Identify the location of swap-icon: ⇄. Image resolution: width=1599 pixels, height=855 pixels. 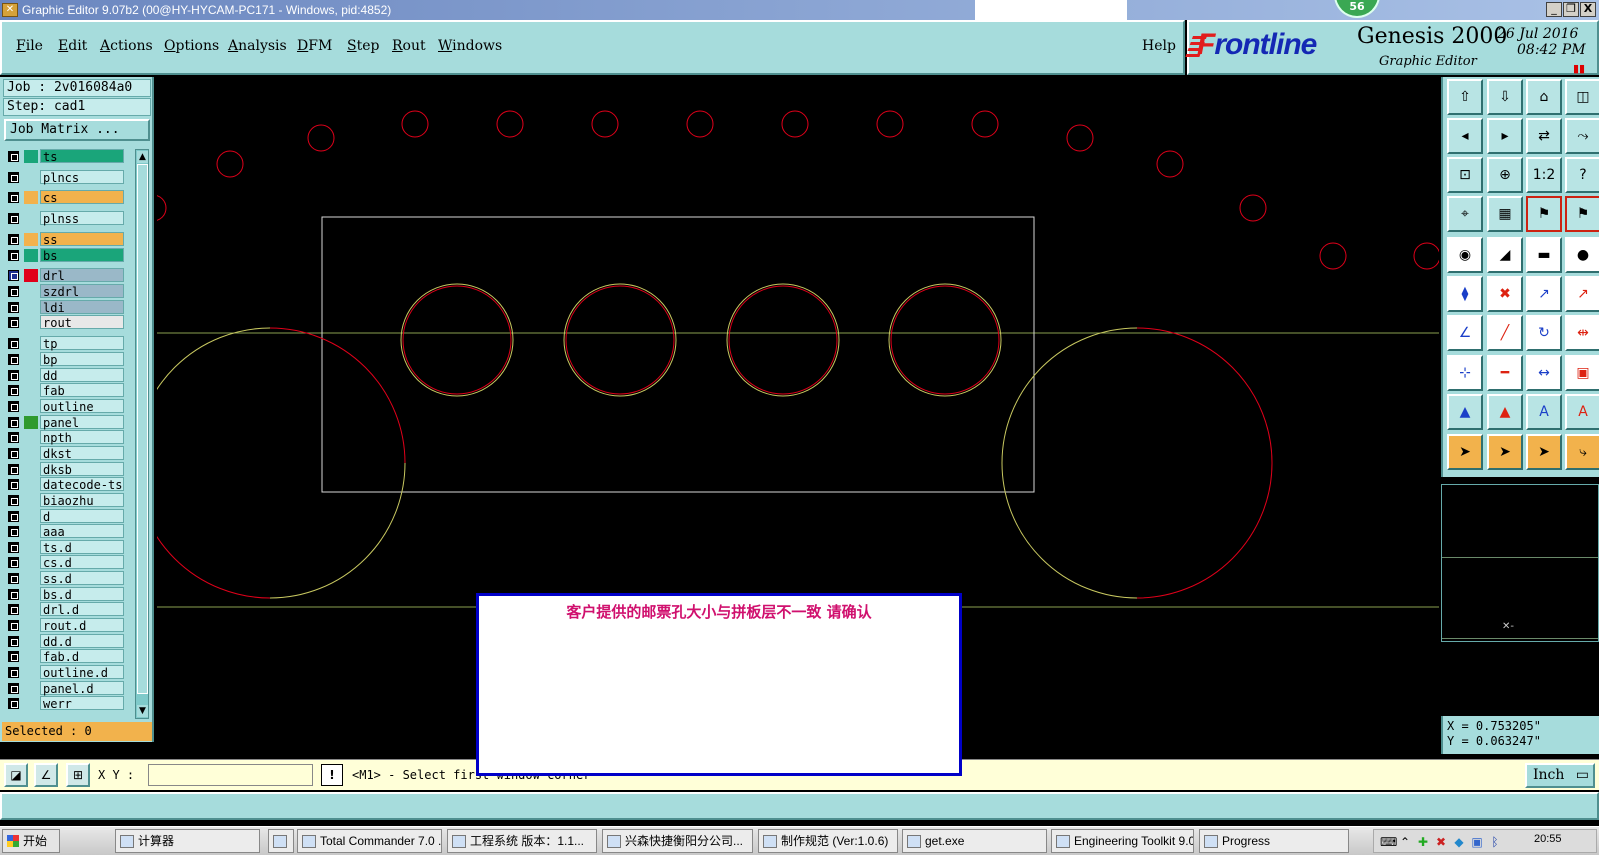
(1544, 136).